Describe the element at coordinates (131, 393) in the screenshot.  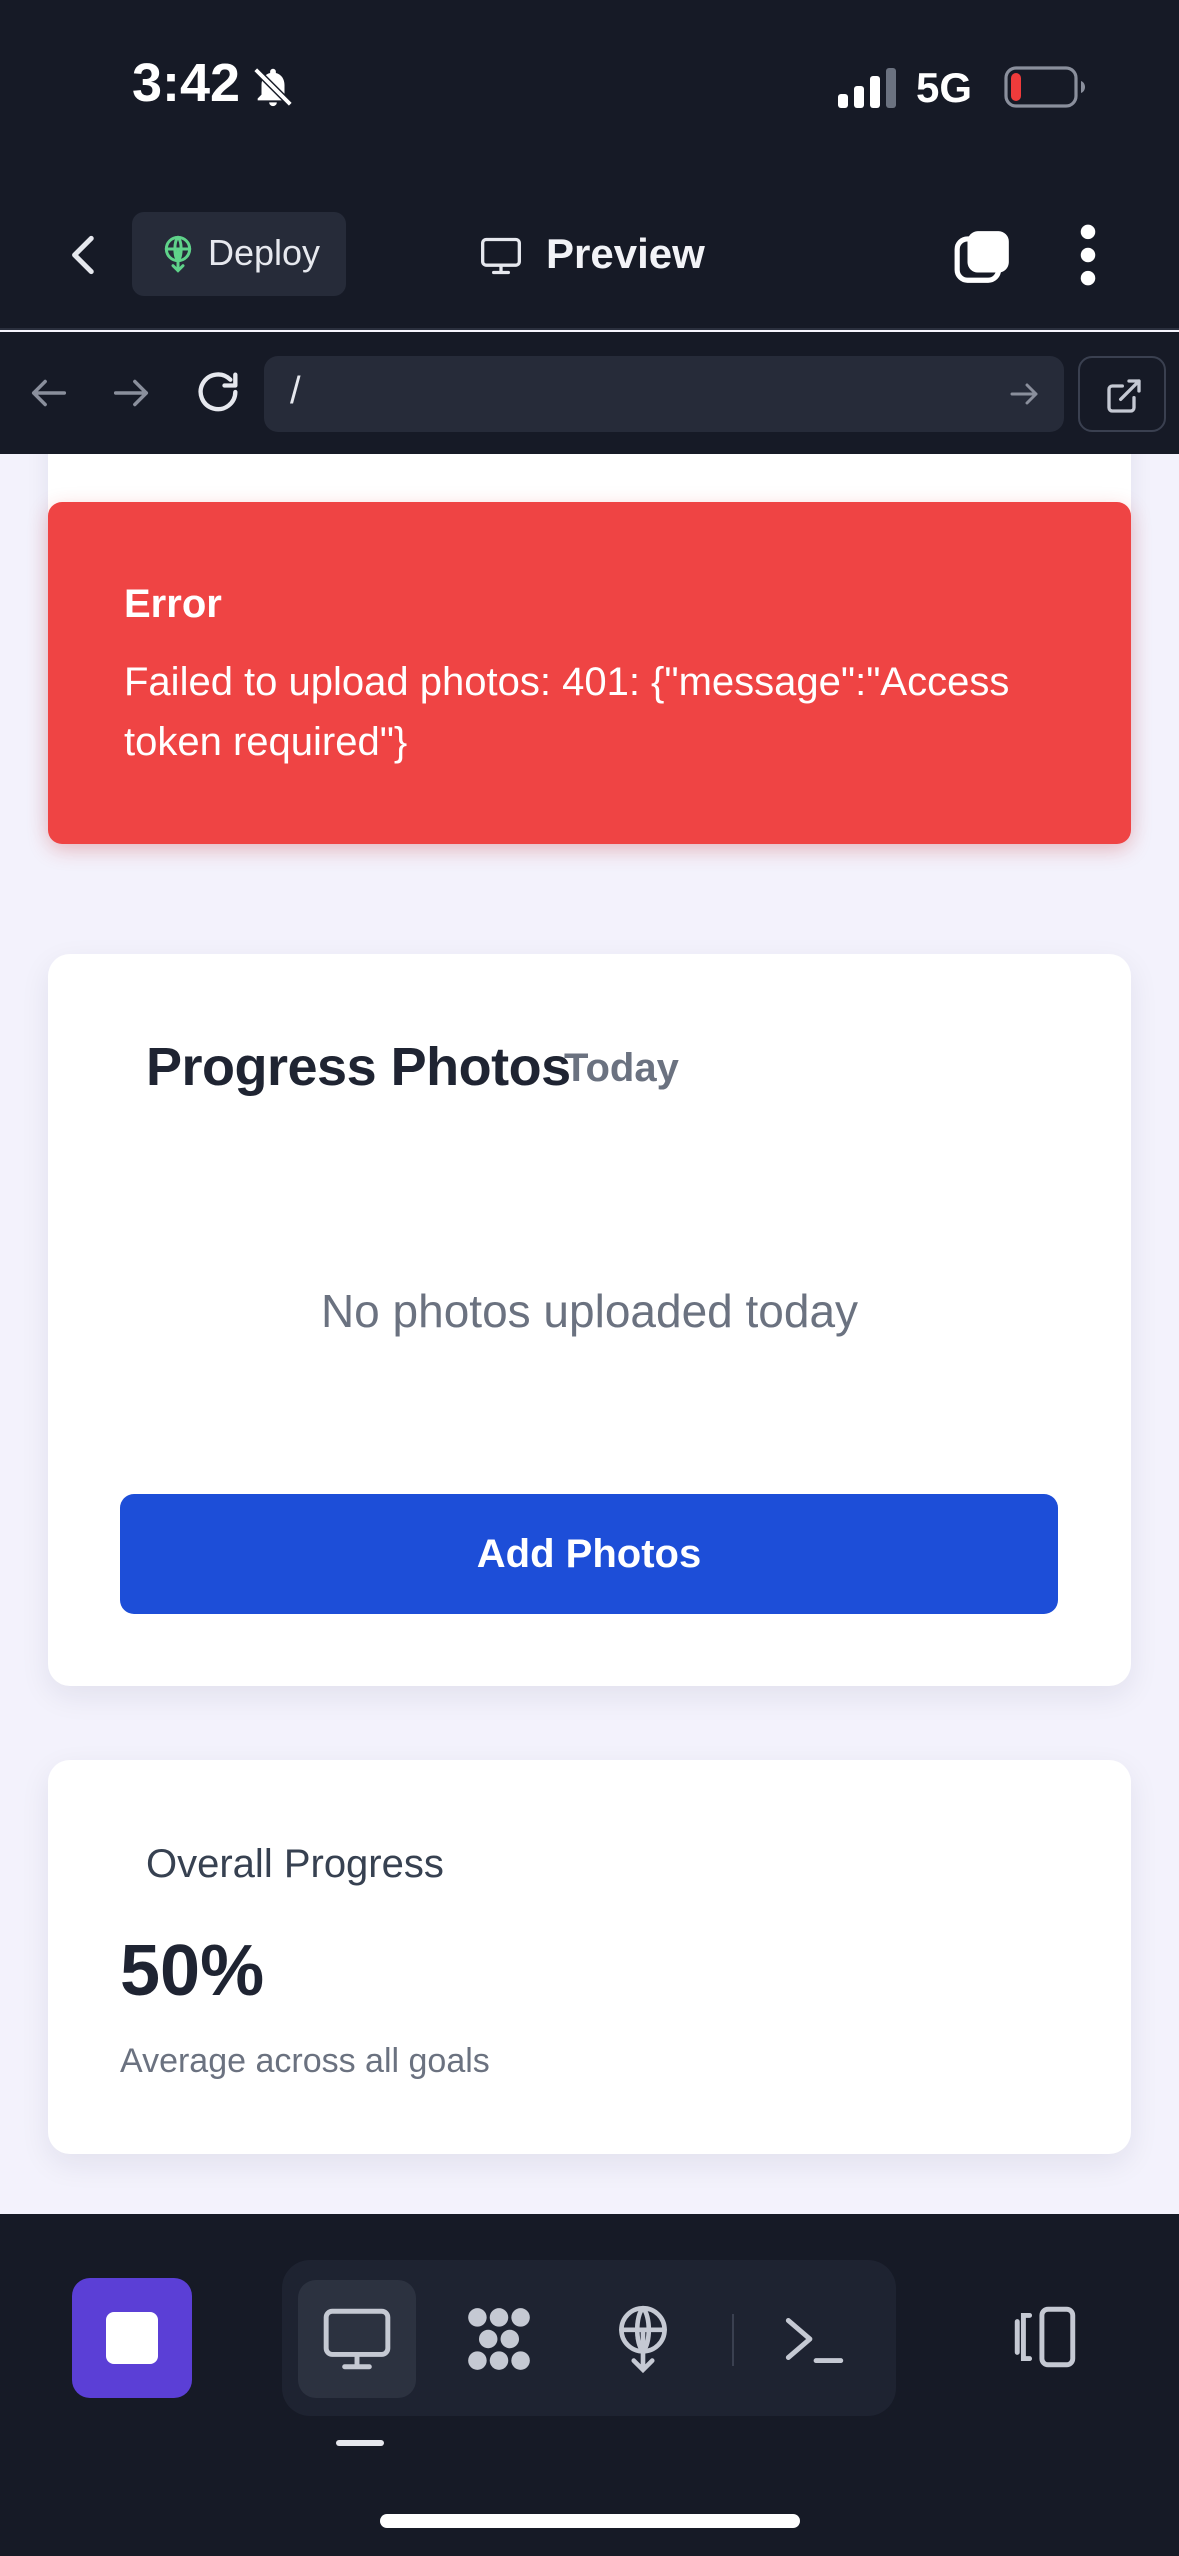
I see `nav-forward-icon` at that location.